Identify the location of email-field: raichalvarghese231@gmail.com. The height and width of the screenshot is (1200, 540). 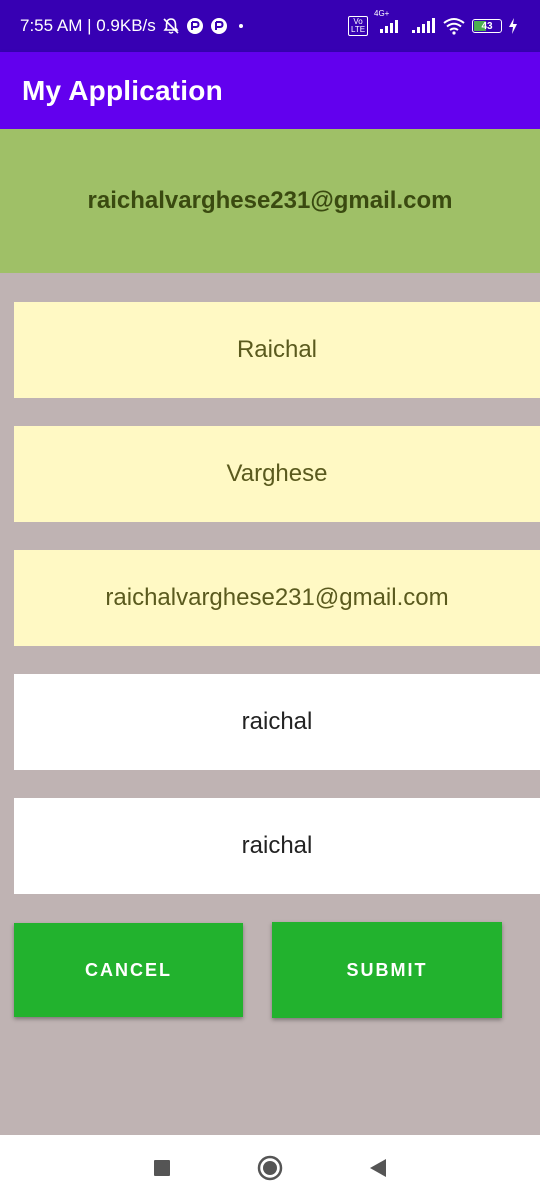
(277, 598).